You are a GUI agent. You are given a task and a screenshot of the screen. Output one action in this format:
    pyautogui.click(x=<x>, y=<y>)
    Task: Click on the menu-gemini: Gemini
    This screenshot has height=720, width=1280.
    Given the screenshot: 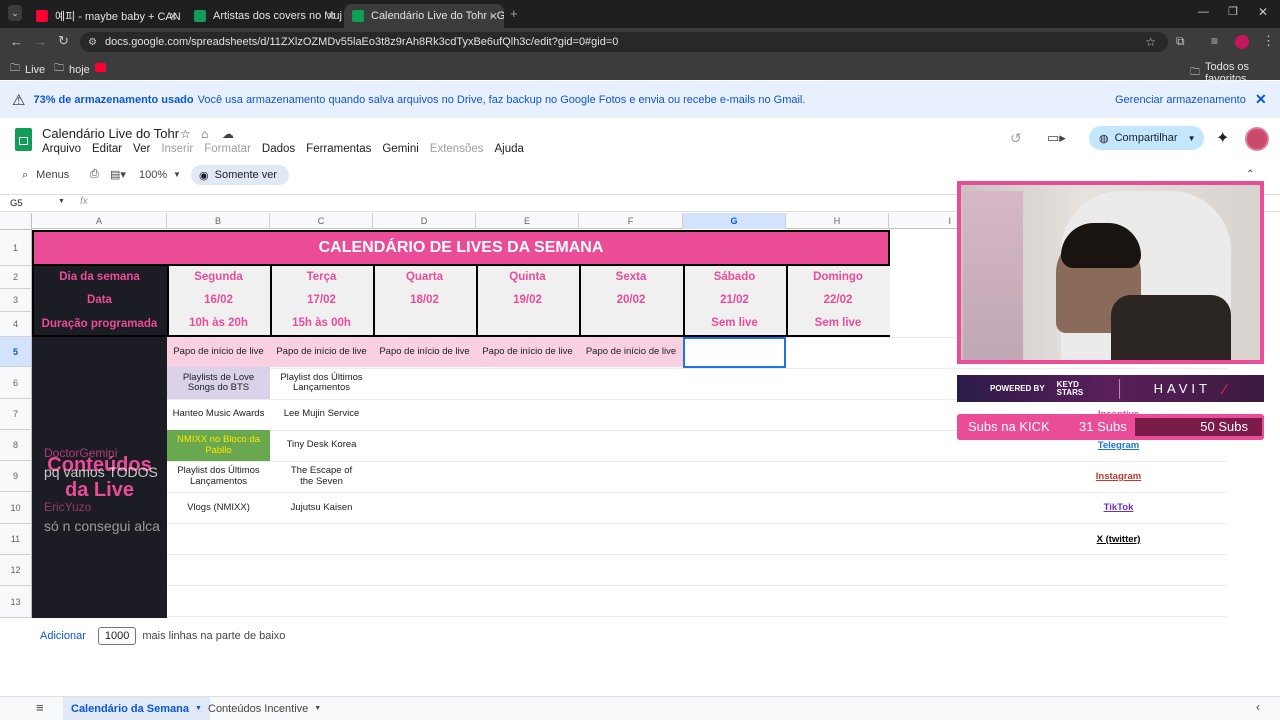 What is the action you would take?
    pyautogui.click(x=400, y=149)
    